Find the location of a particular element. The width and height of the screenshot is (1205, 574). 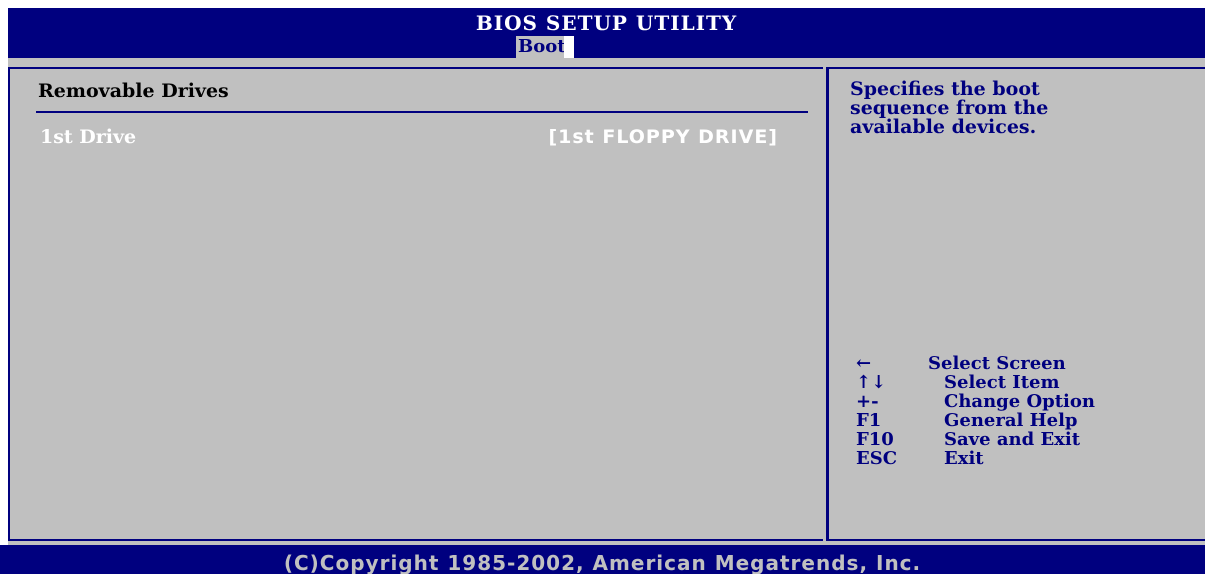

section-divider is located at coordinates (422, 112).